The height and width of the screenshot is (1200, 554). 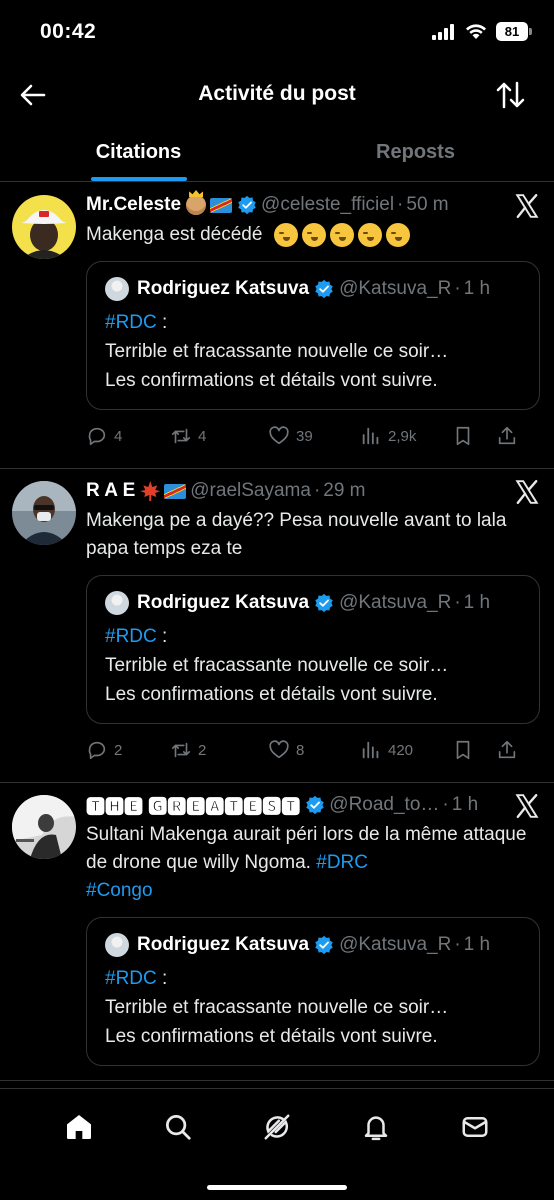 I want to click on views-button: 2,9k, so click(x=406, y=436).